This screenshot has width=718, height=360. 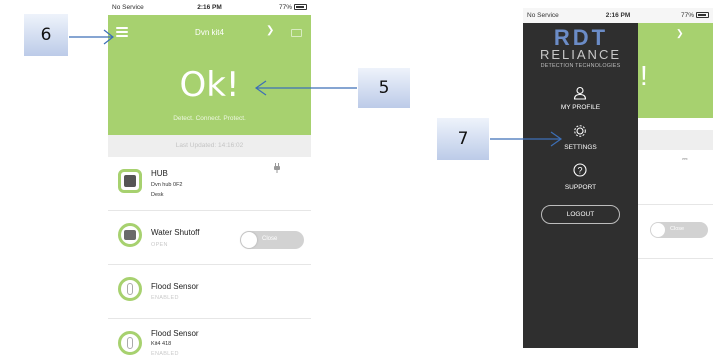 What do you see at coordinates (209, 32) in the screenshot?
I see `kit-title: Dvn kit4` at bounding box center [209, 32].